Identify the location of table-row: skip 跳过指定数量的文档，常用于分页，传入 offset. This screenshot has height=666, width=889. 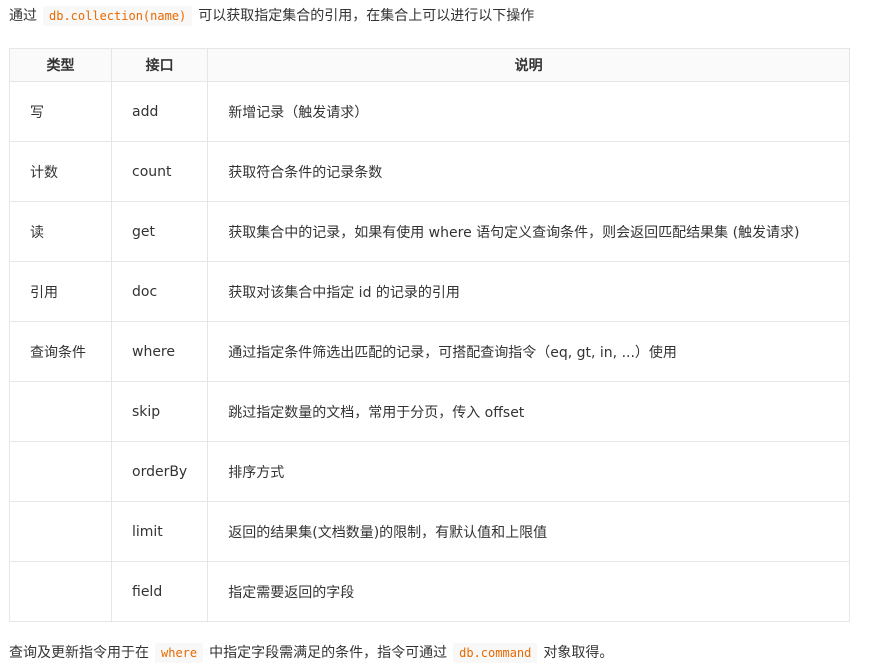
(429, 411).